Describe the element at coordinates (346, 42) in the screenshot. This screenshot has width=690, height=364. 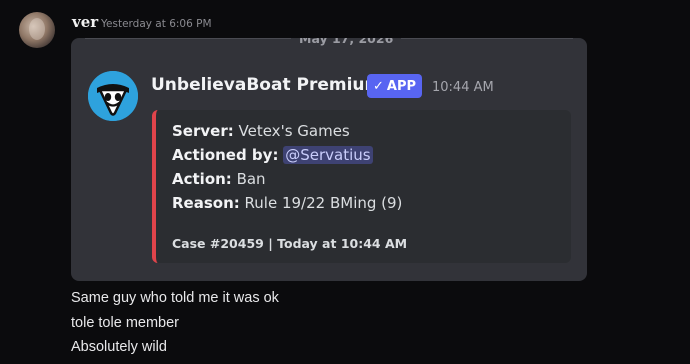
I see `date-divider-label: May 17, 2026` at that location.